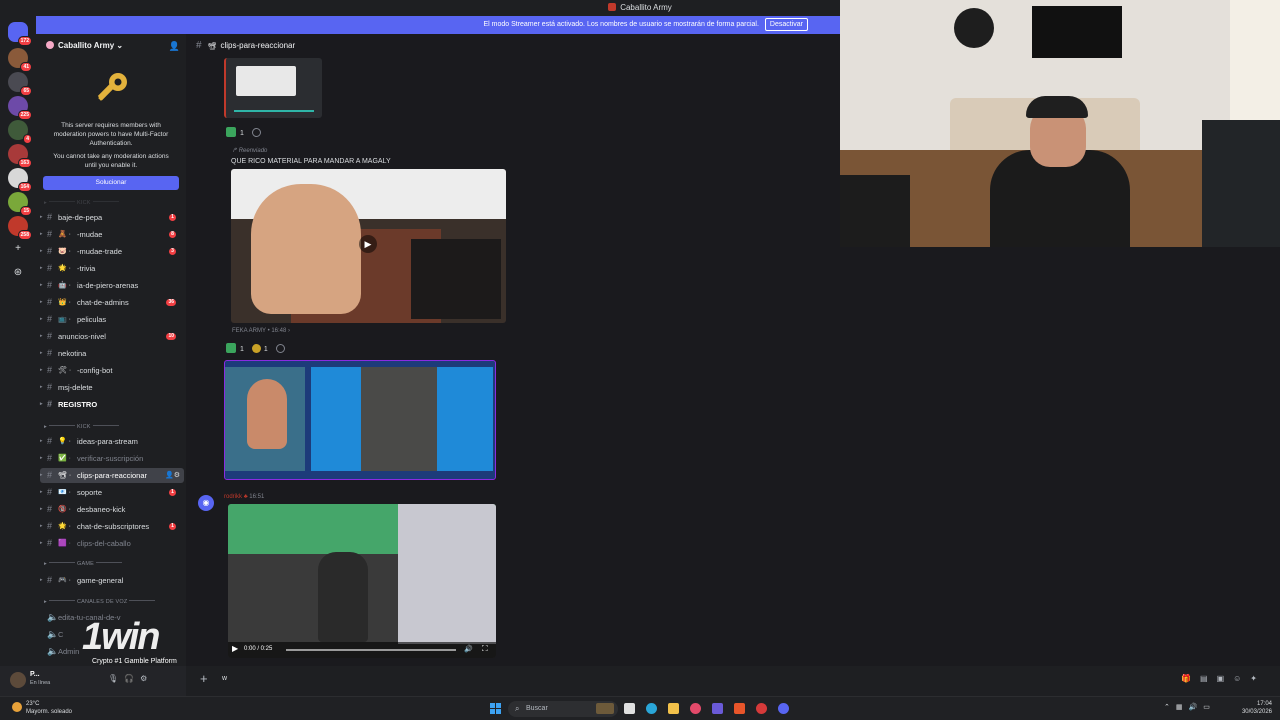 This screenshot has width=1280, height=720. Describe the element at coordinates (1252, 708) in the screenshot. I see `taskbar-clock: 17:04 30/03/2026` at that location.